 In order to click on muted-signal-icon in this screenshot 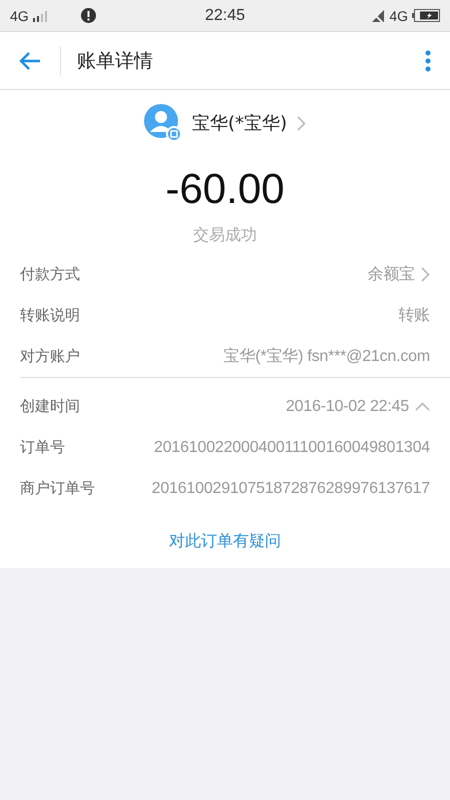, I will do `click(378, 15)`.